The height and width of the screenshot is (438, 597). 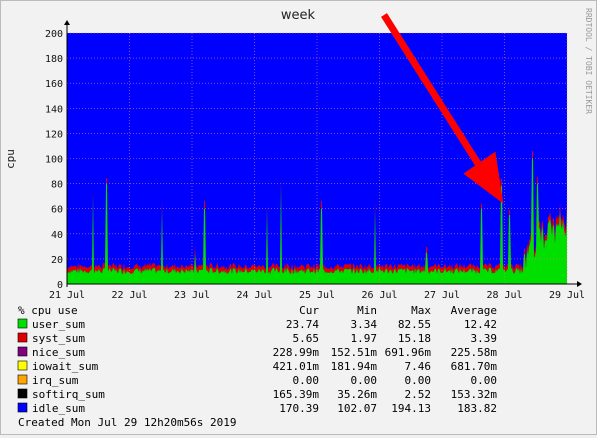 What do you see at coordinates (22, 379) in the screenshot?
I see `legend-swatch-irq_sum` at bounding box center [22, 379].